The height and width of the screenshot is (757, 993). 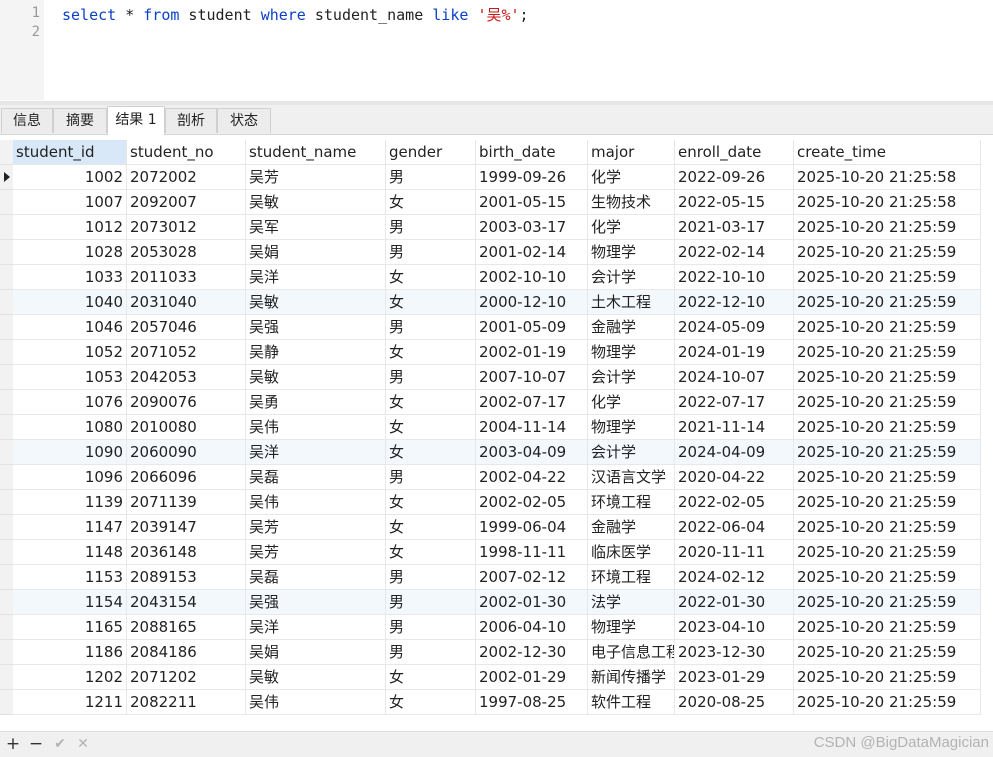 I want to click on cell-enroll-date: 2020-04-22, so click(x=734, y=477).